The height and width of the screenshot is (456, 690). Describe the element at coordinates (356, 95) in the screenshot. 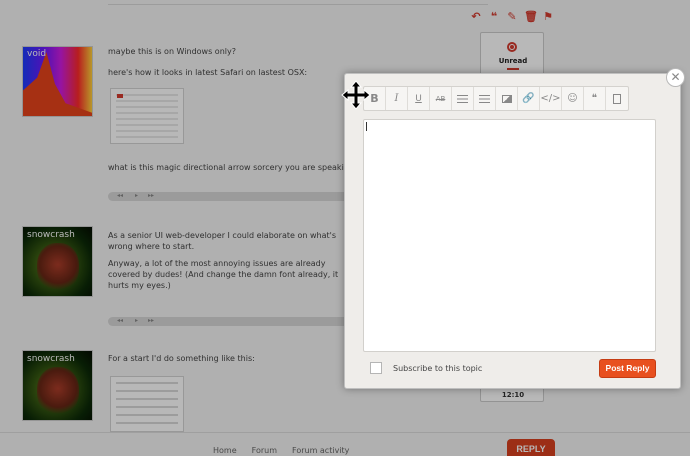

I see `move-cursor-icon` at that location.